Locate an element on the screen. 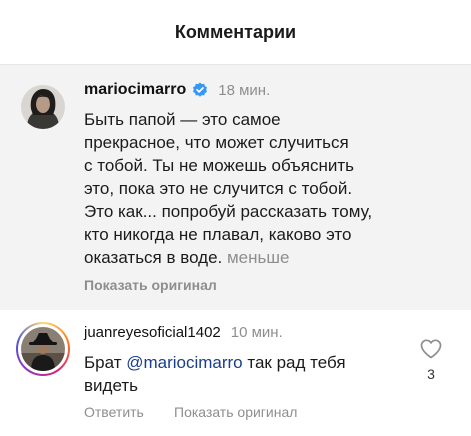 This screenshot has height=436, width=471. comment-username: juanreyesoficial1402 is located at coordinates (152, 332).